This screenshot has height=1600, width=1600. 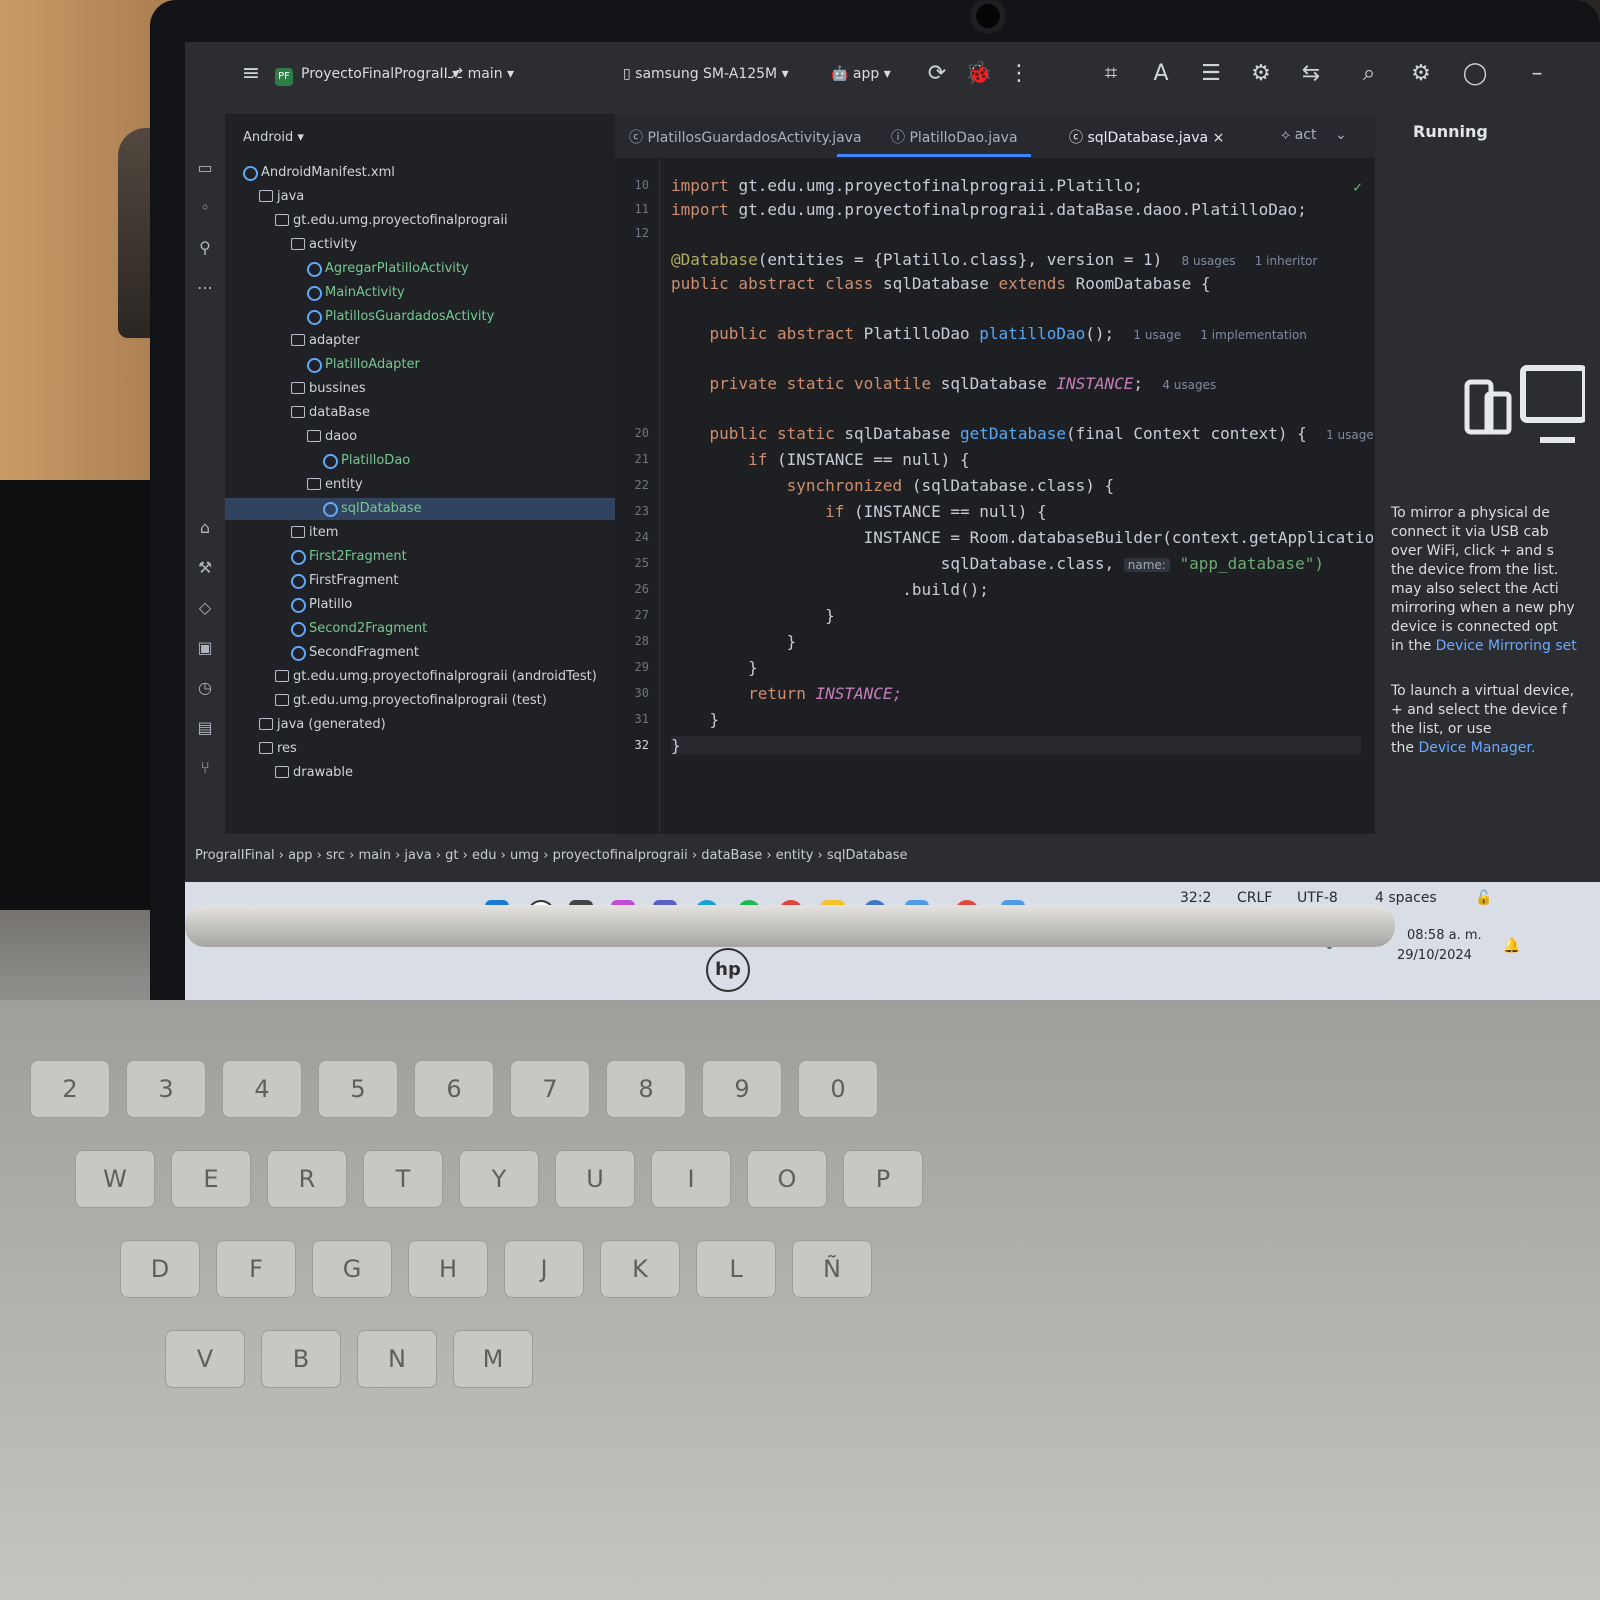 What do you see at coordinates (420, 173) in the screenshot?
I see `tree-file-item: AndroidManifest.xml` at bounding box center [420, 173].